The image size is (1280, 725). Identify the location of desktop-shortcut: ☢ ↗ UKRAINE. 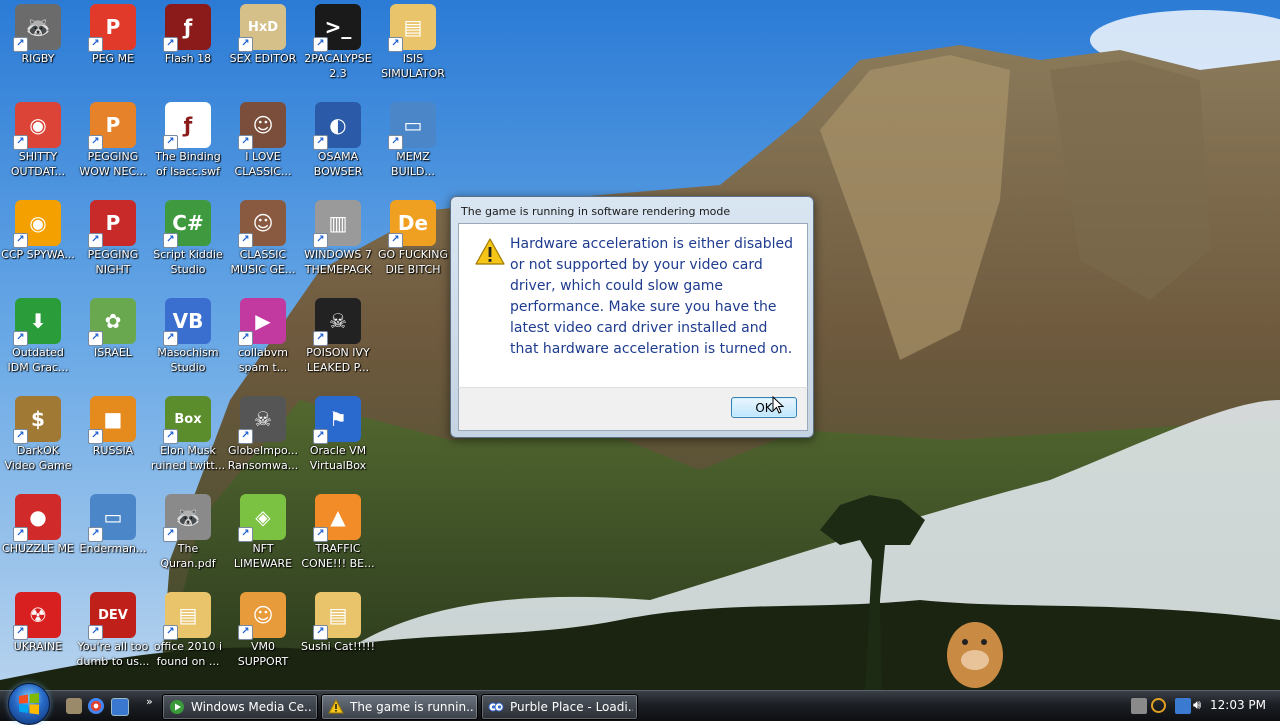
(38, 622).